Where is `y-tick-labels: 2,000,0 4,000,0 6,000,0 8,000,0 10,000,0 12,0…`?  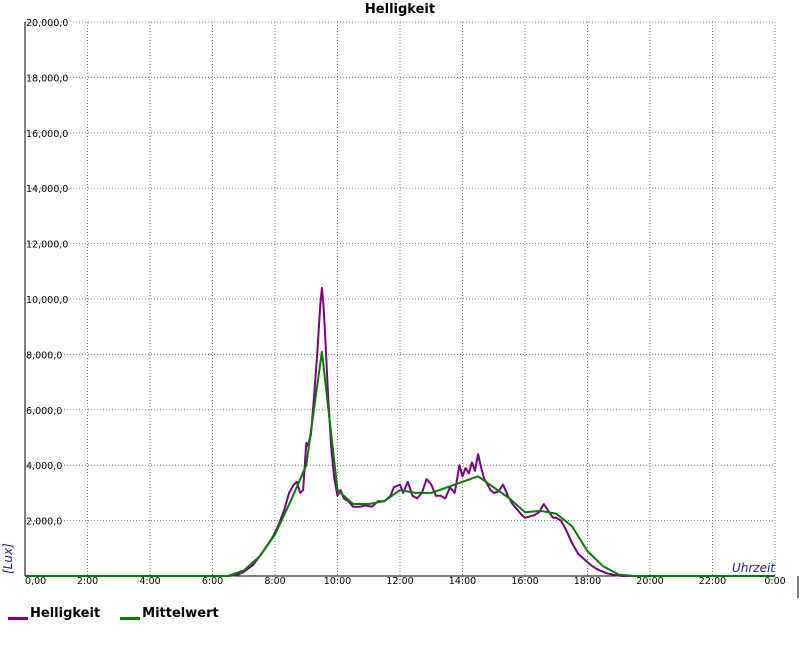 y-tick-labels: 2,000,0 4,000,0 6,000,0 8,000,0 10,000,0 12,0… is located at coordinates (47, 273).